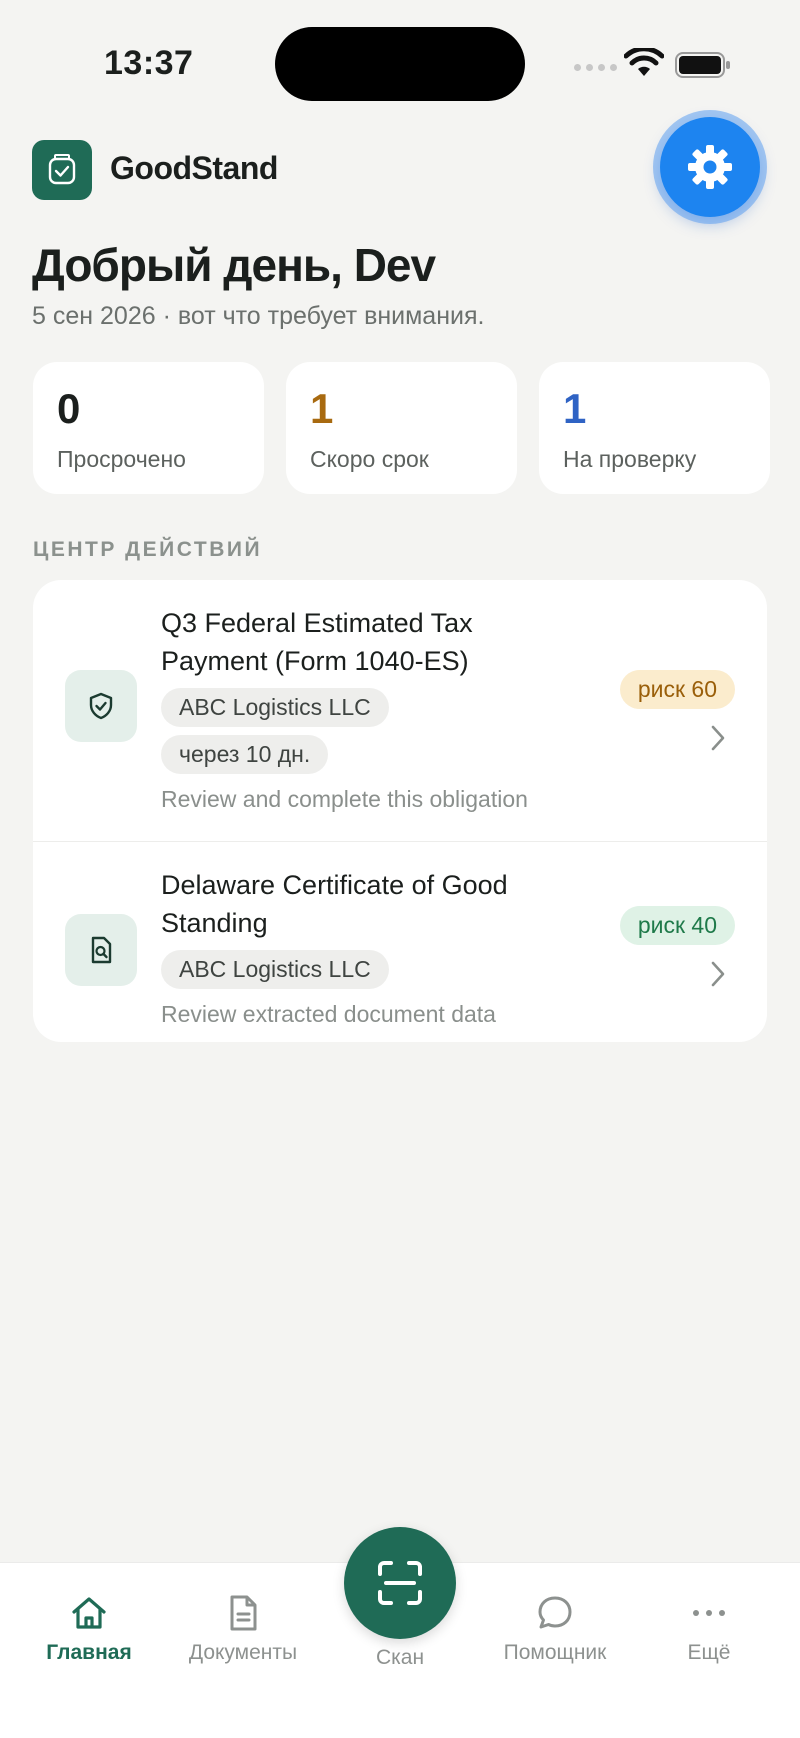  What do you see at coordinates (595, 67) in the screenshot?
I see `cellular-signal-icon` at bounding box center [595, 67].